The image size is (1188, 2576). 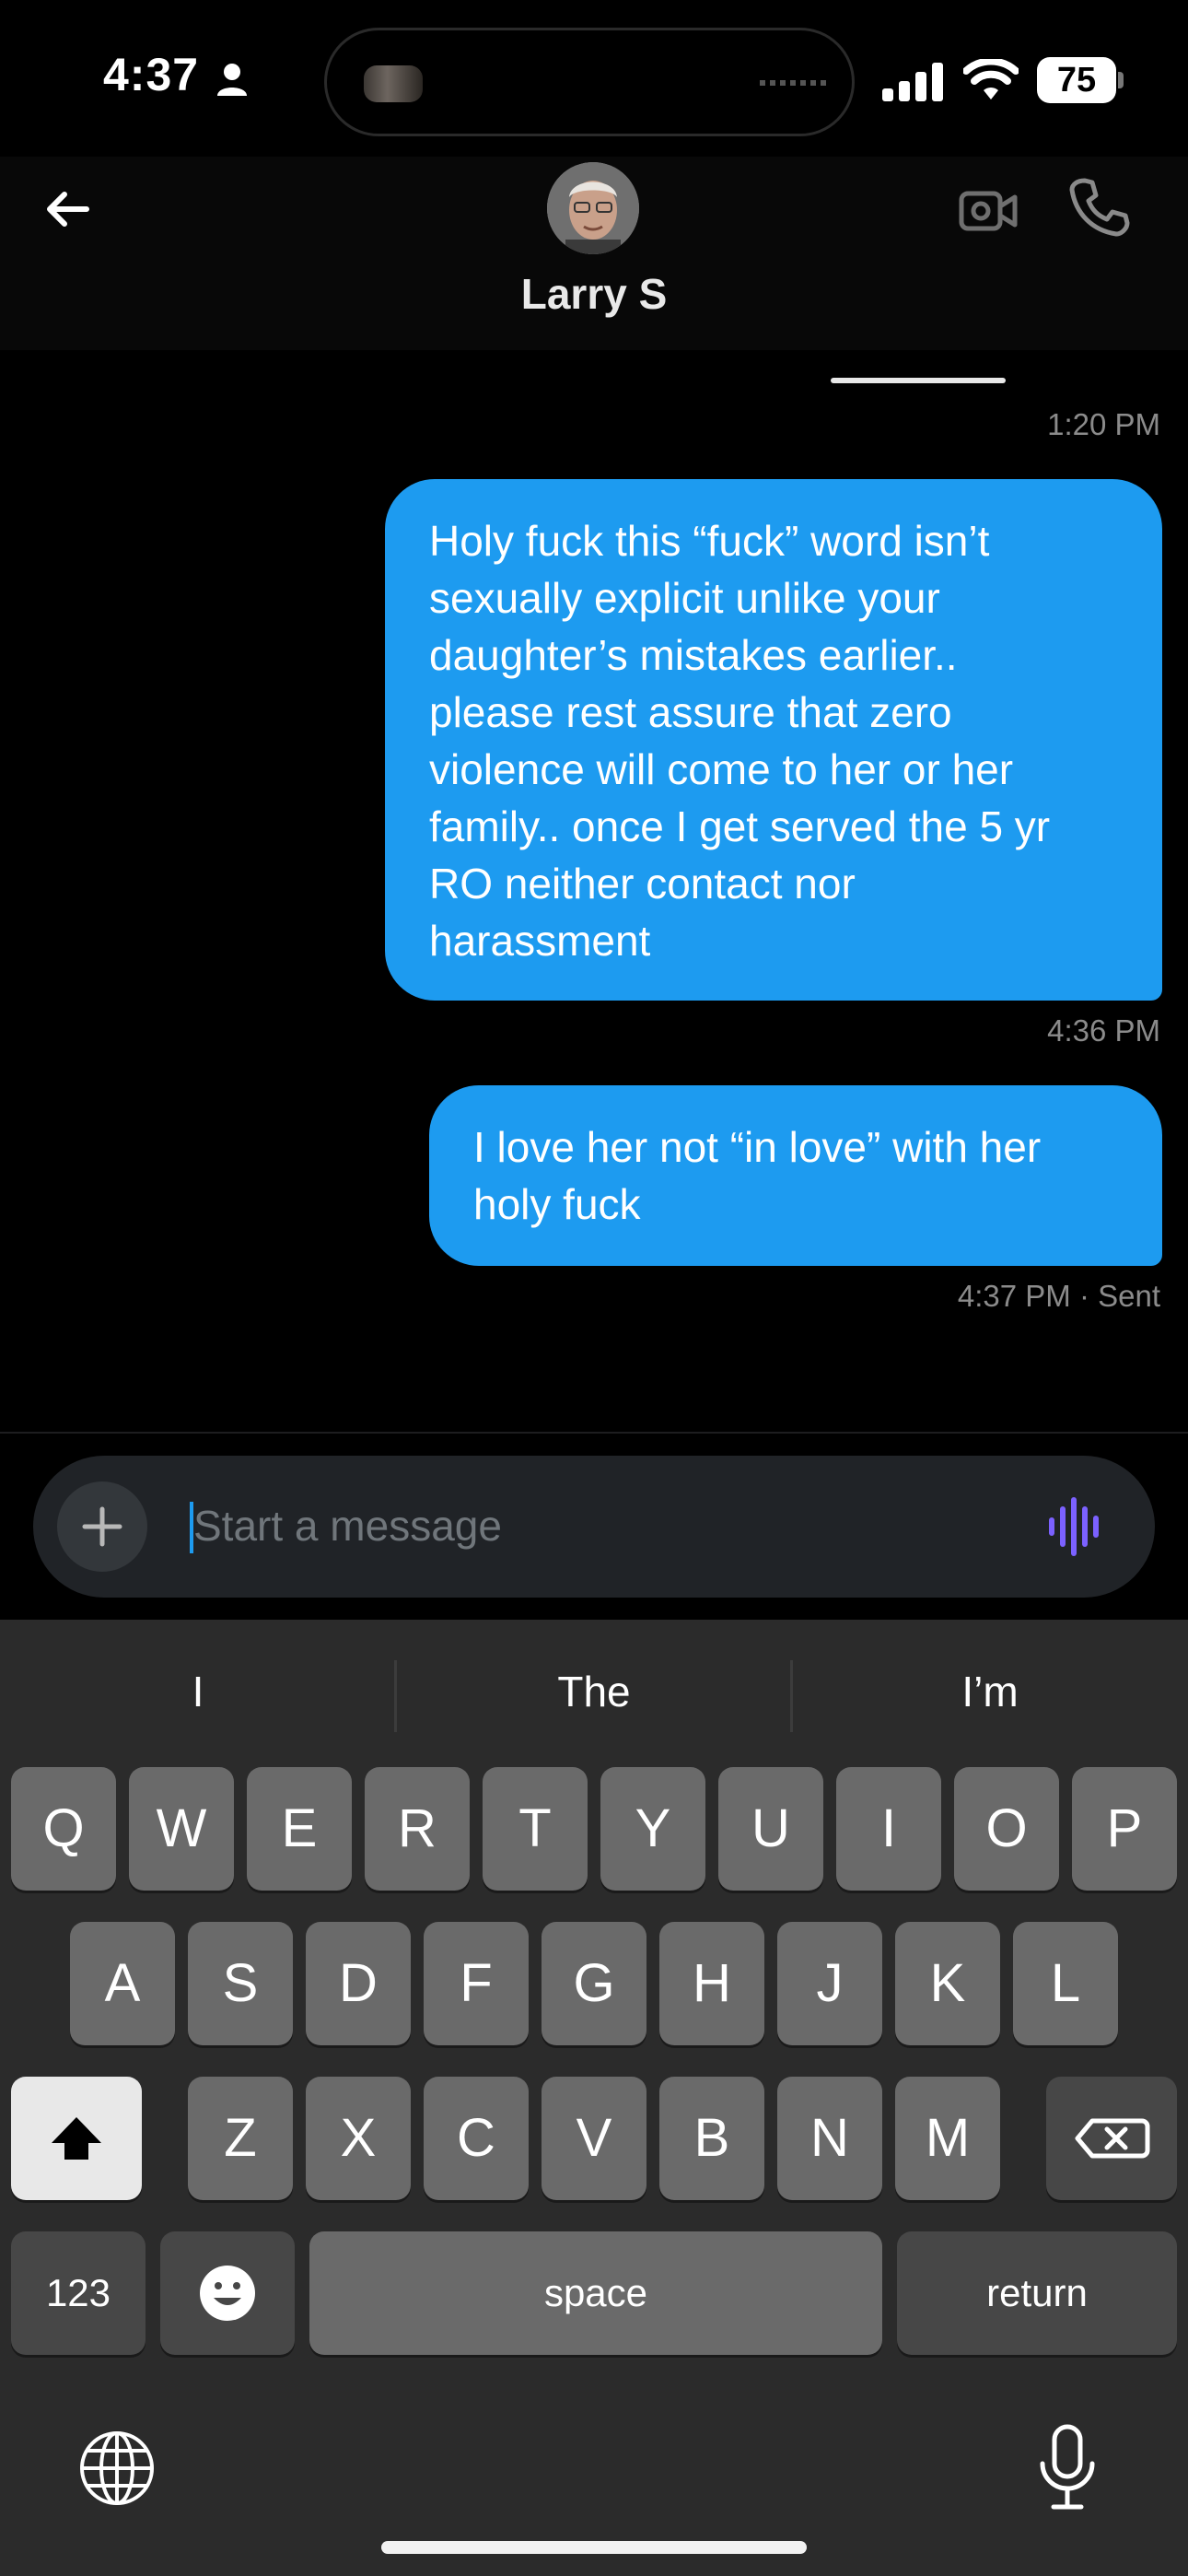 What do you see at coordinates (1037, 2293) in the screenshot?
I see `return-key: return` at bounding box center [1037, 2293].